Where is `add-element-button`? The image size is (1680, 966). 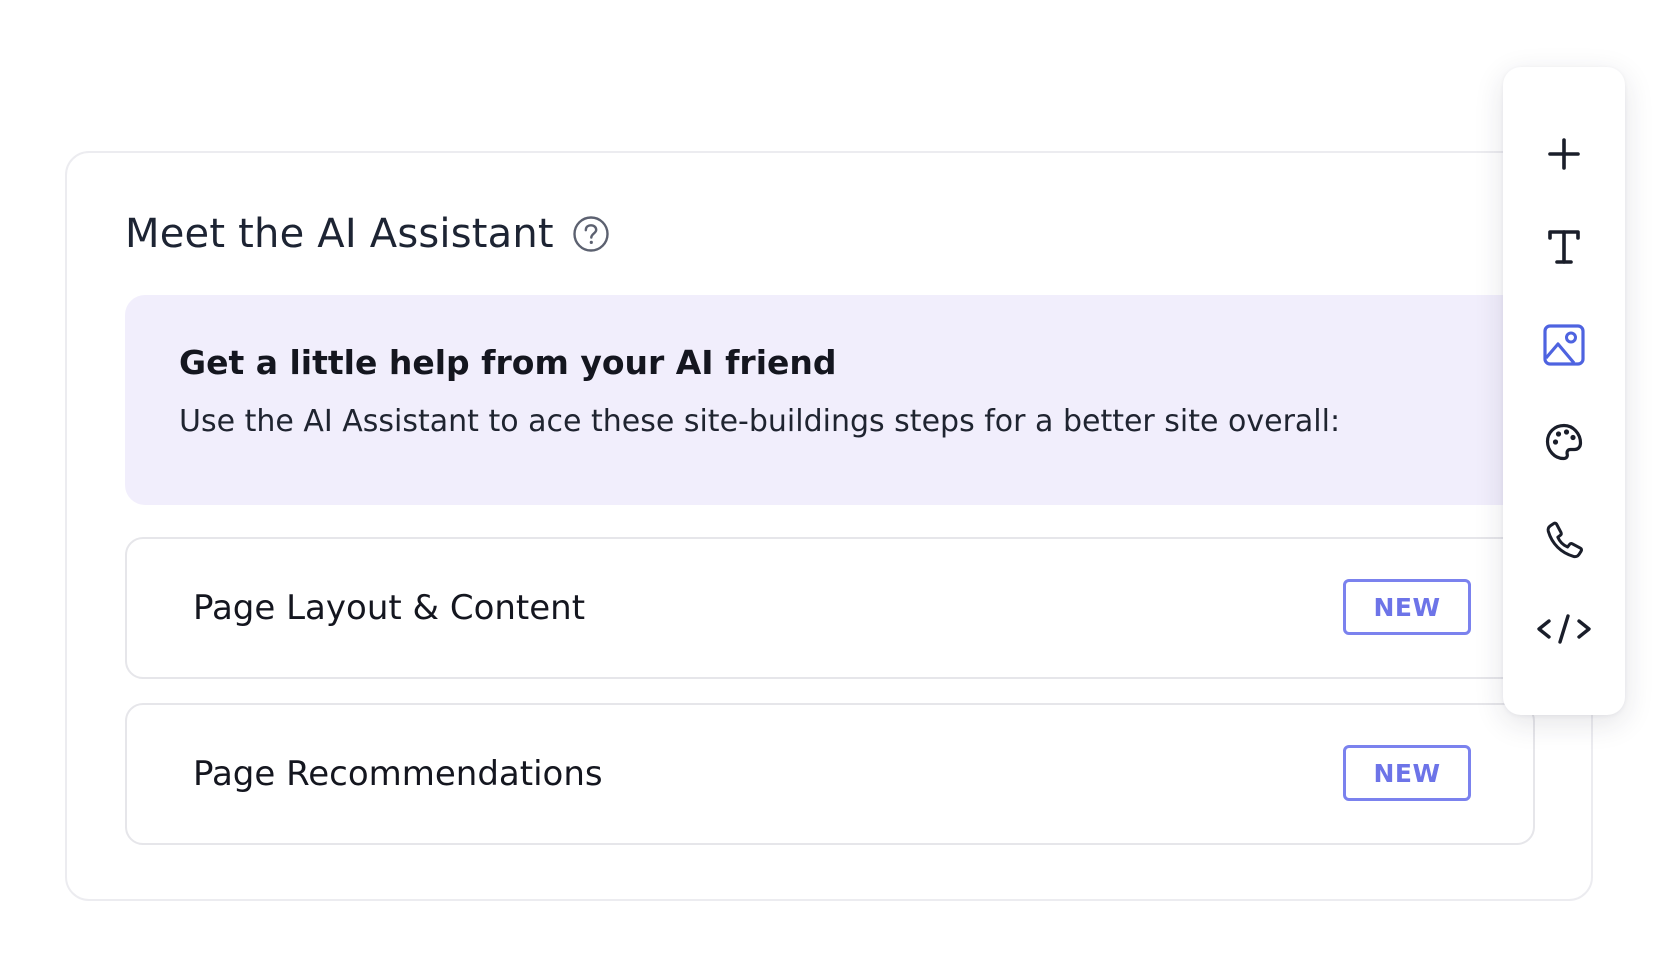 add-element-button is located at coordinates (1564, 154).